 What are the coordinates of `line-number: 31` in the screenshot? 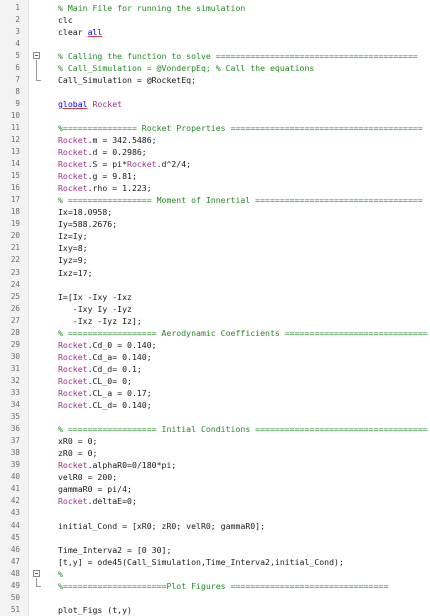 It's located at (15, 368).